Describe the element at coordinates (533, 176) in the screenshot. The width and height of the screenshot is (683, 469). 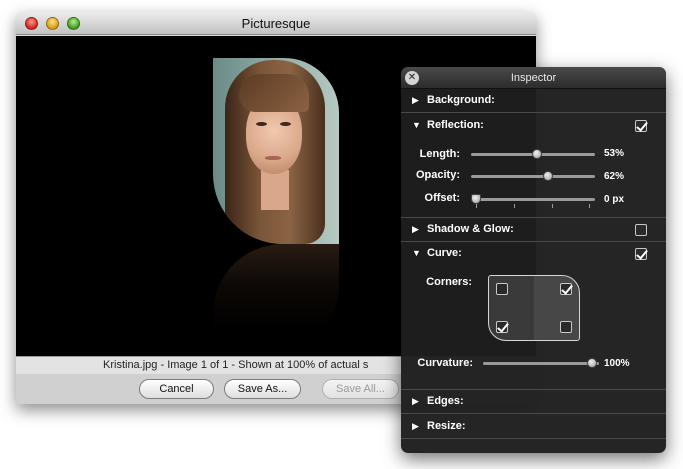
I see `opacity-slider` at that location.